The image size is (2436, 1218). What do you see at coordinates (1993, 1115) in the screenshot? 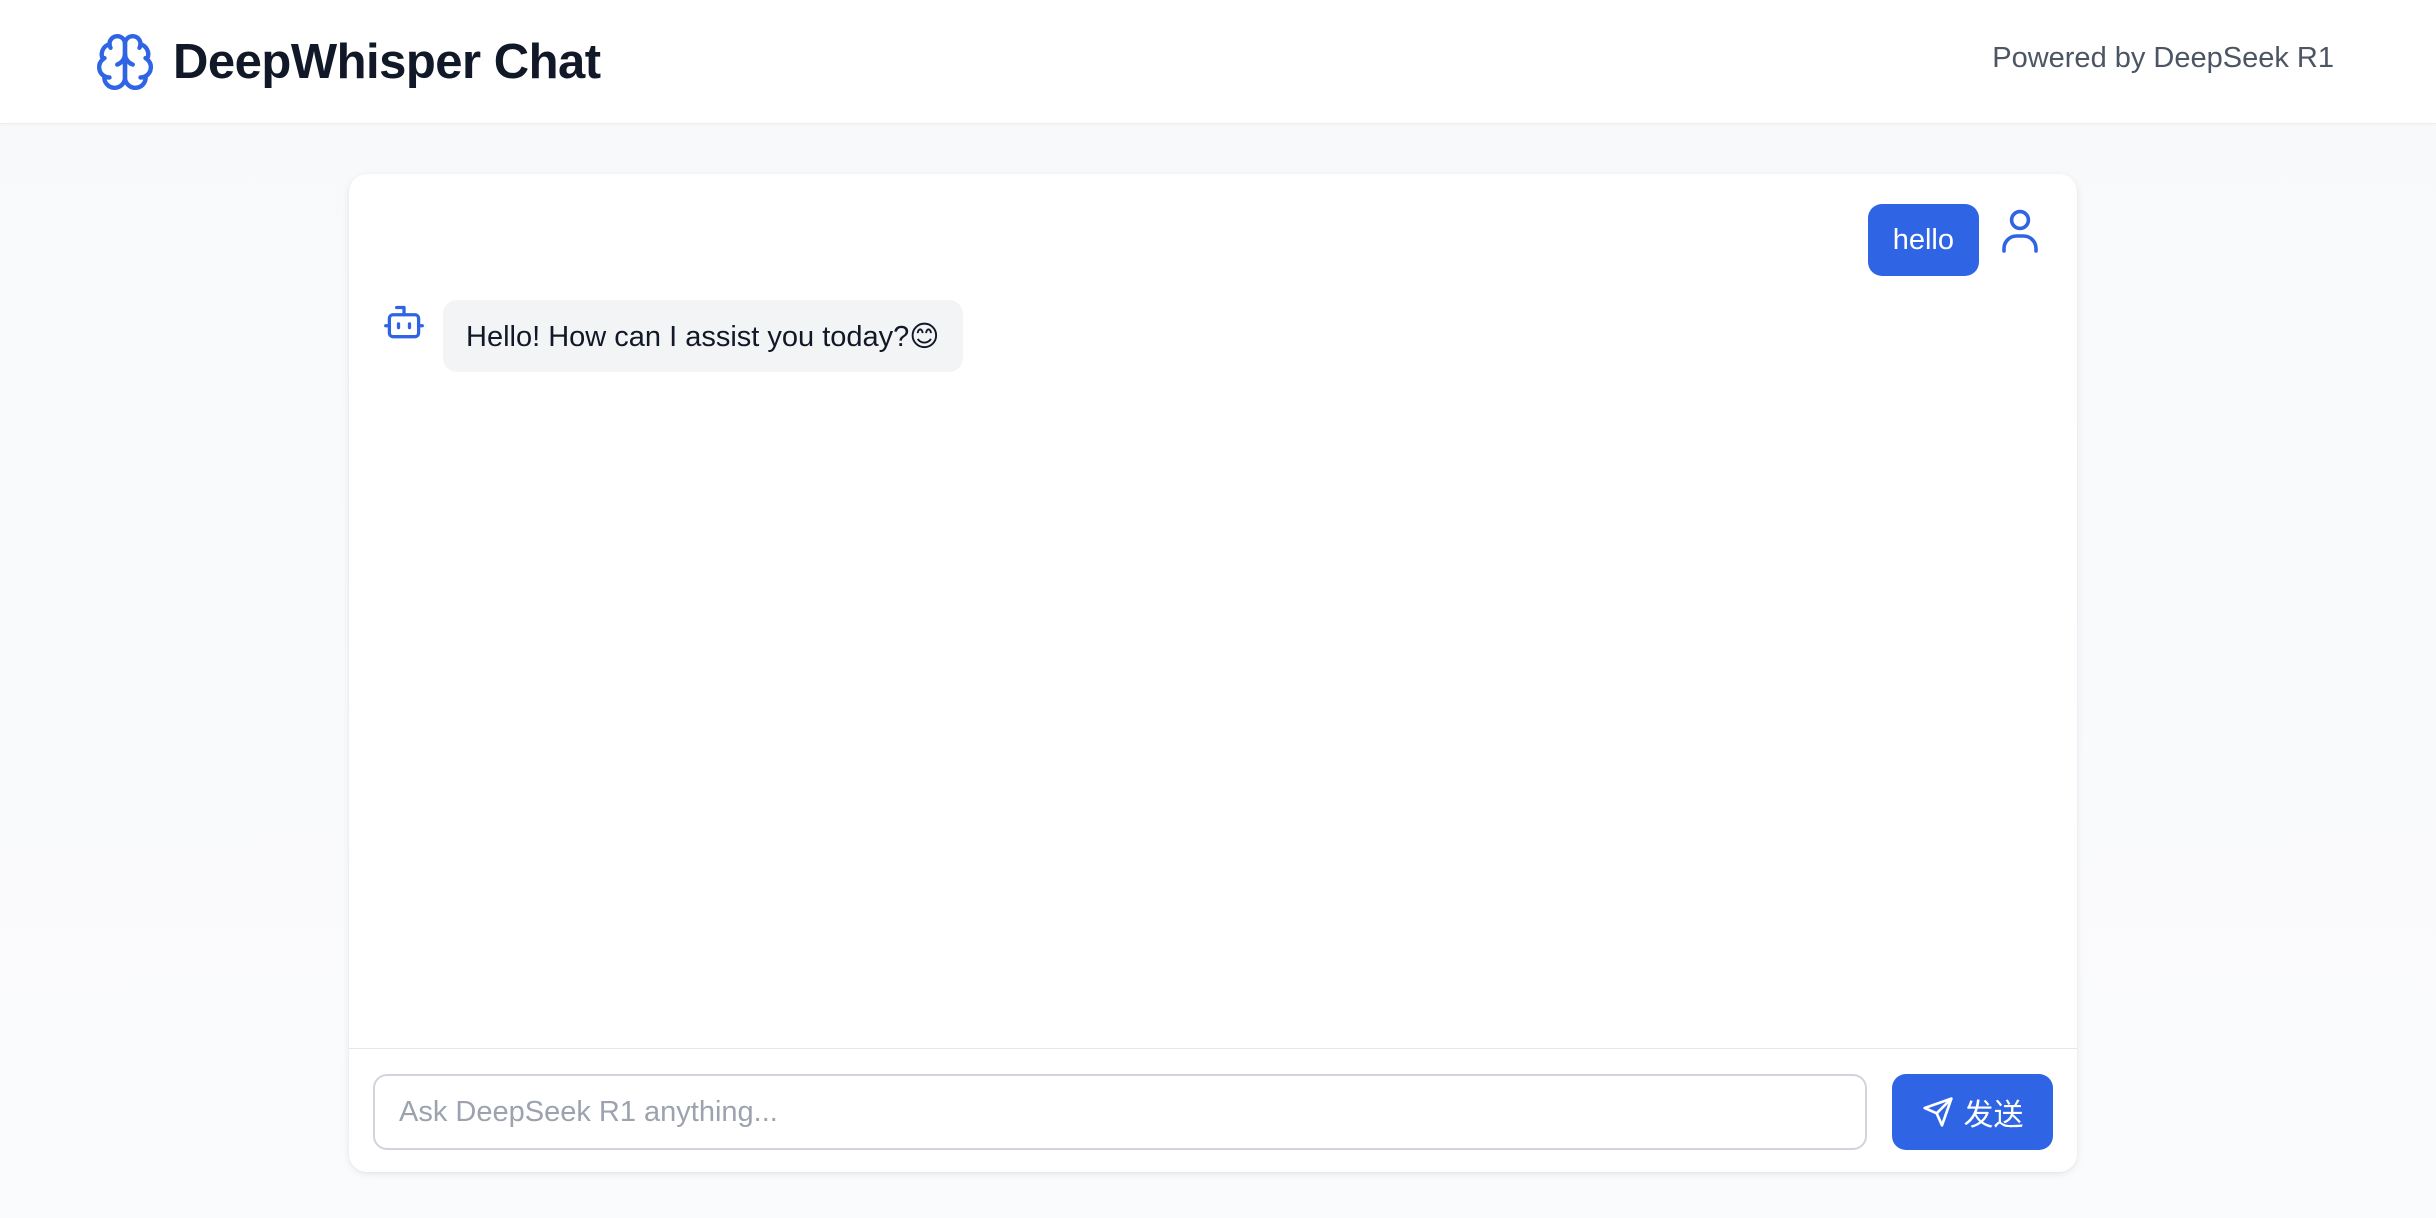
I see `send-button-label: 发送` at bounding box center [1993, 1115].